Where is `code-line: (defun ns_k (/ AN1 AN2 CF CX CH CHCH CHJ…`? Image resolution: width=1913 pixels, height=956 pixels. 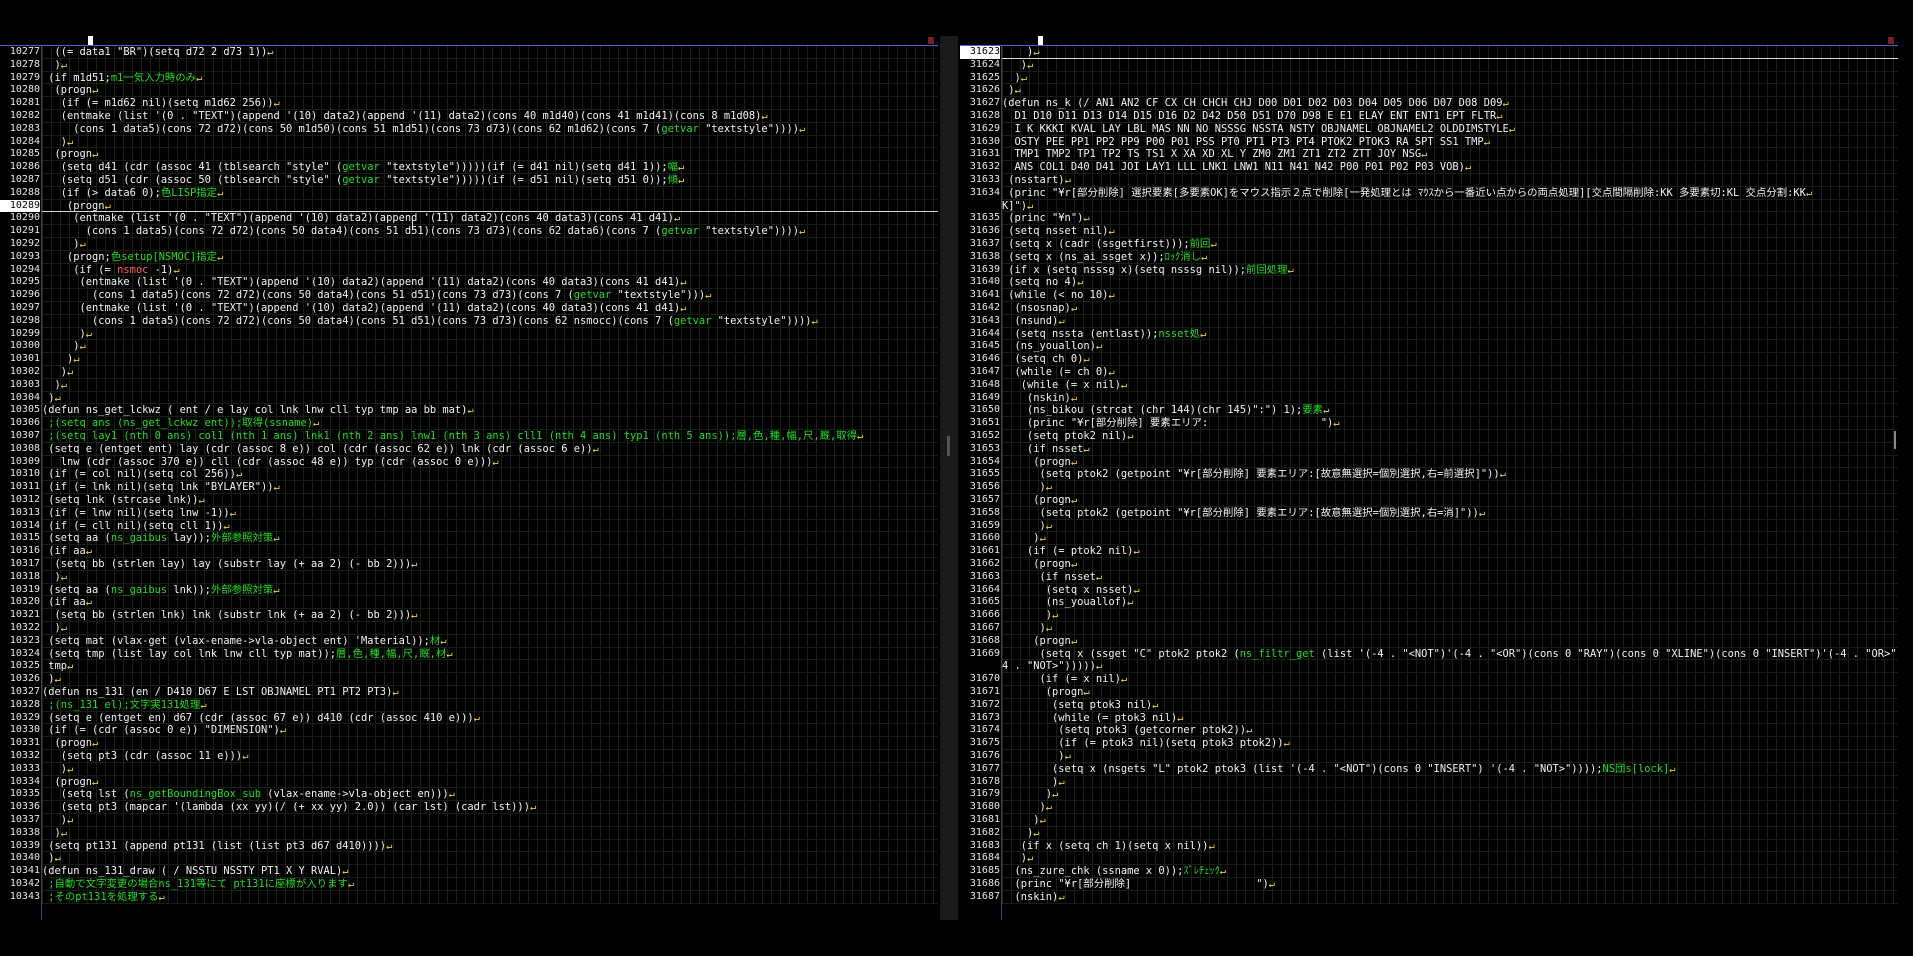 code-line: (defun ns_k (/ AN1 AN2 CF CX CH CHCH CHJ… is located at coordinates (1450, 103).